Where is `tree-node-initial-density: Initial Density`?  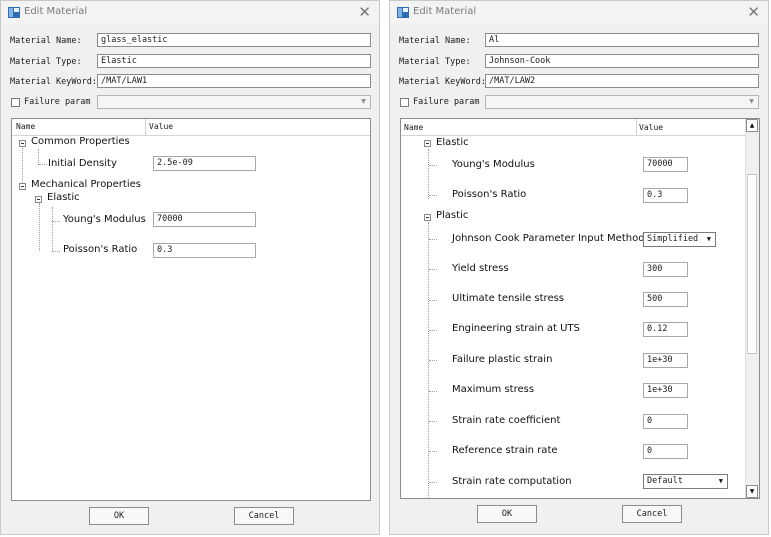
tree-node-initial-density: Initial Density is located at coordinates (82, 163).